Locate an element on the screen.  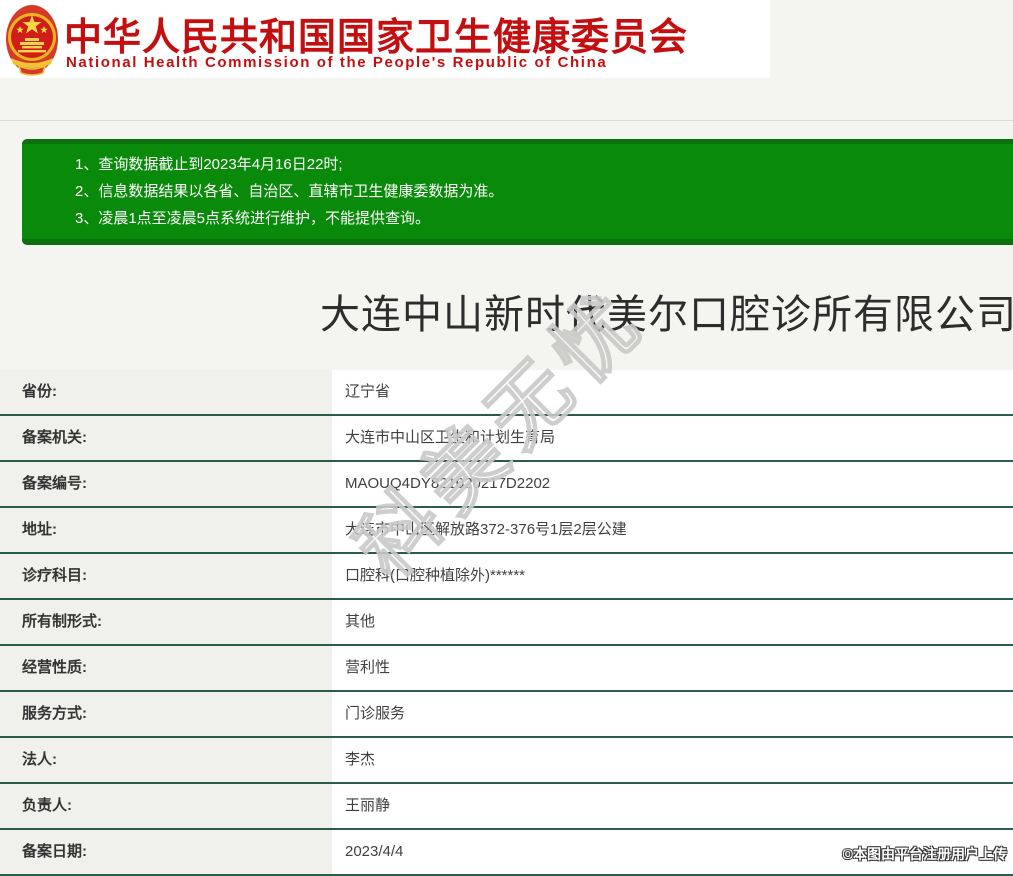
table-row: 备案机关: 大连市中山区卫生和计划生育局 is located at coordinates (506, 439).